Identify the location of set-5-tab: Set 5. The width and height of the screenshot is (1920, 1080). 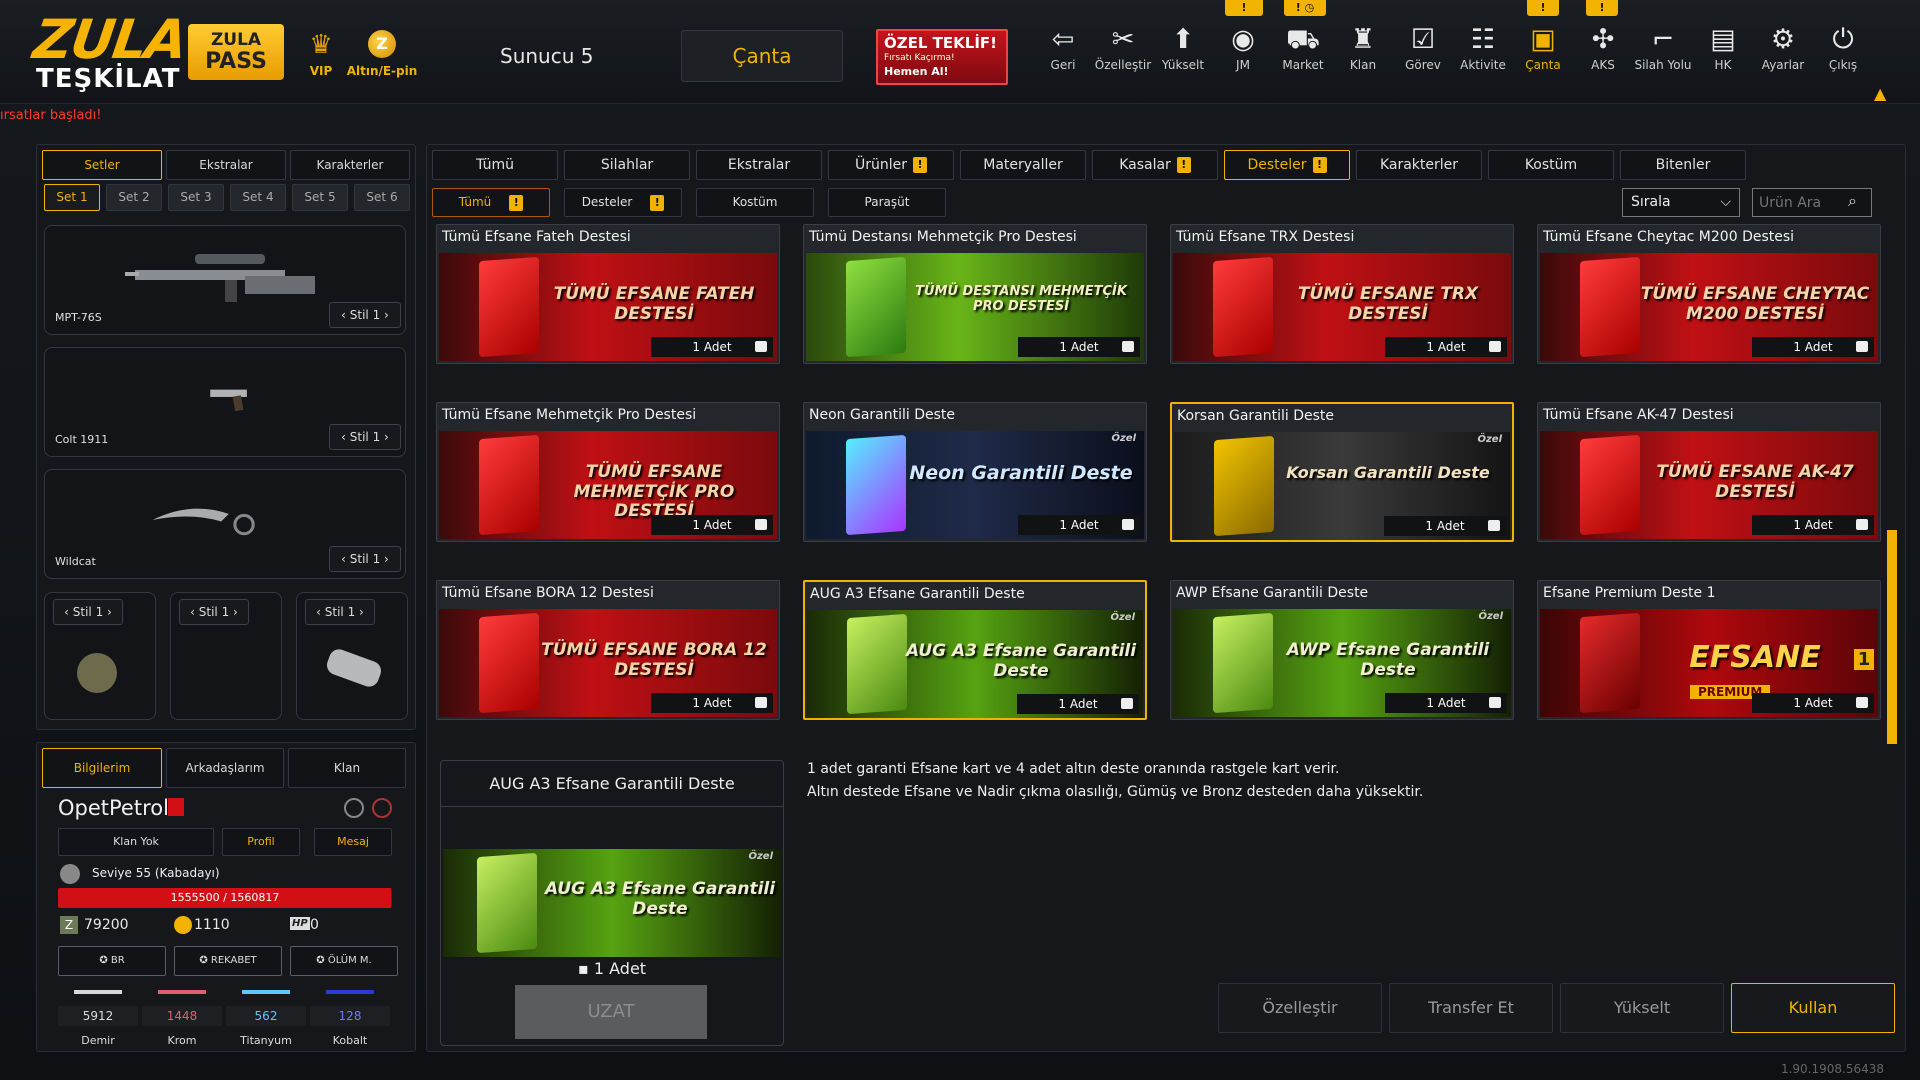
(320, 197).